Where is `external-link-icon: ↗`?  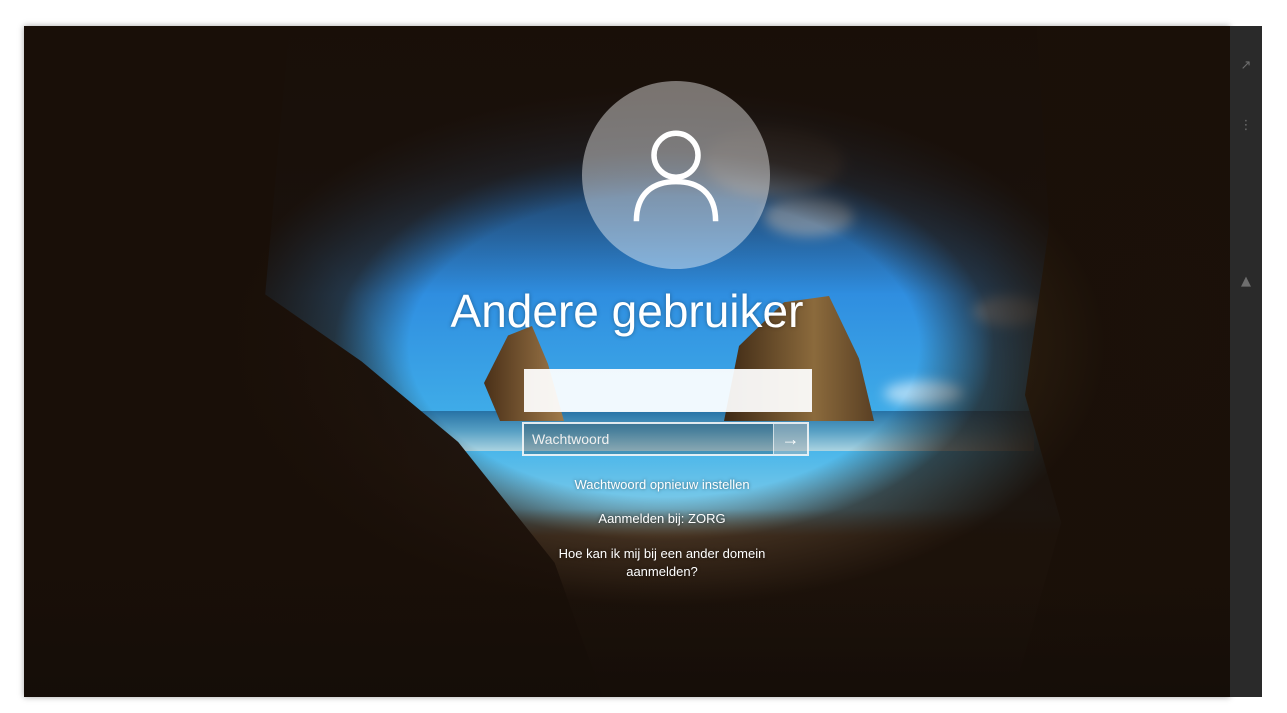
external-link-icon: ↗ is located at coordinates (1246, 66).